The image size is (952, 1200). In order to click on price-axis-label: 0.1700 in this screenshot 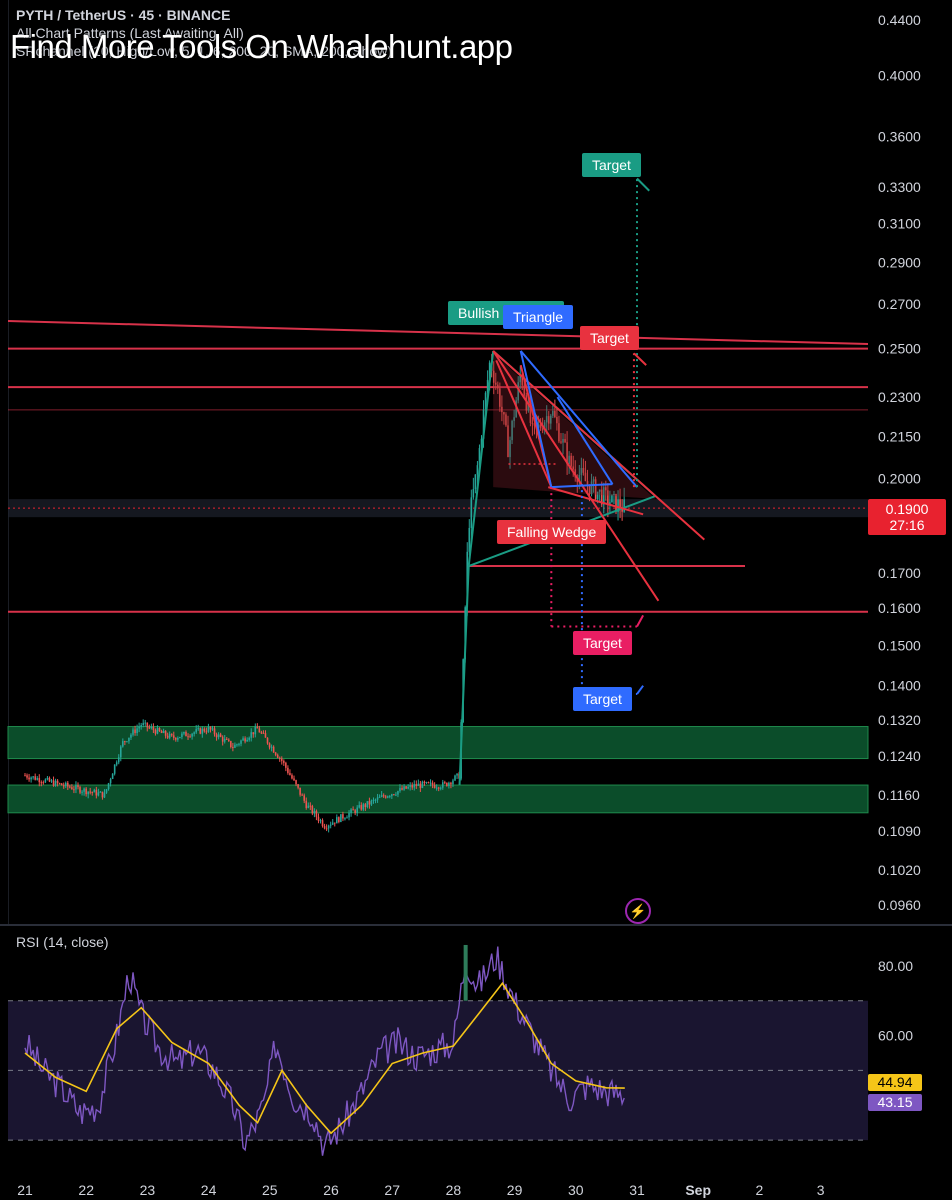, I will do `click(899, 573)`.